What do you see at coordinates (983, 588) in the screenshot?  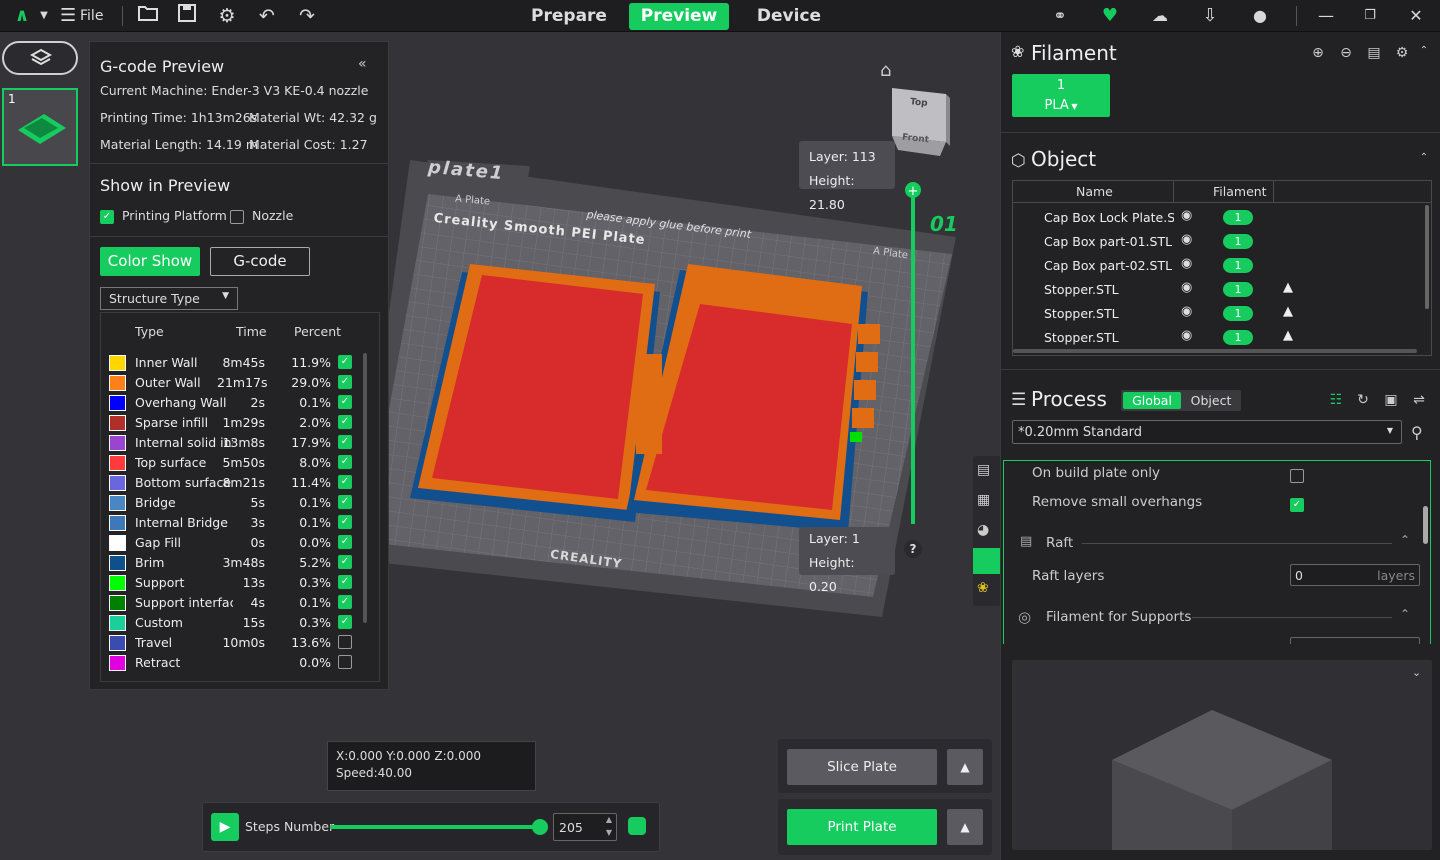 I see `color-view-icon: ❀` at bounding box center [983, 588].